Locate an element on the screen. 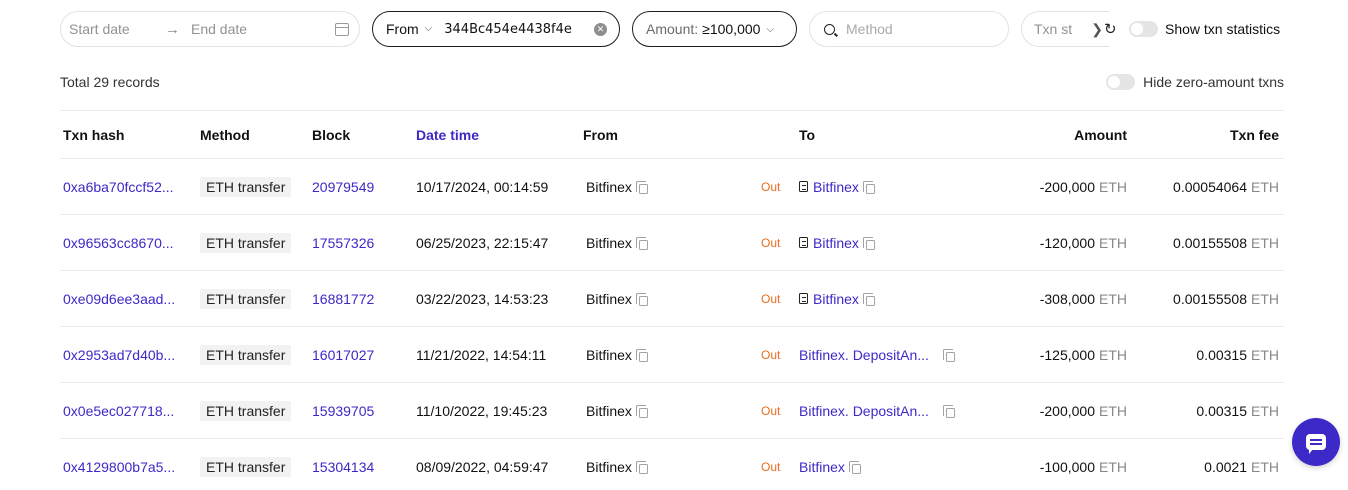 This screenshot has height=490, width=1348. total-records: Total 29 records is located at coordinates (110, 82).